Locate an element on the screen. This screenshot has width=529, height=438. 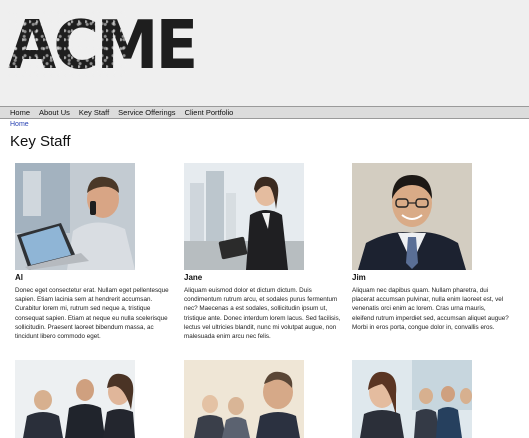
nav-item-key-staff: Key Staff is located at coordinates (94, 112).